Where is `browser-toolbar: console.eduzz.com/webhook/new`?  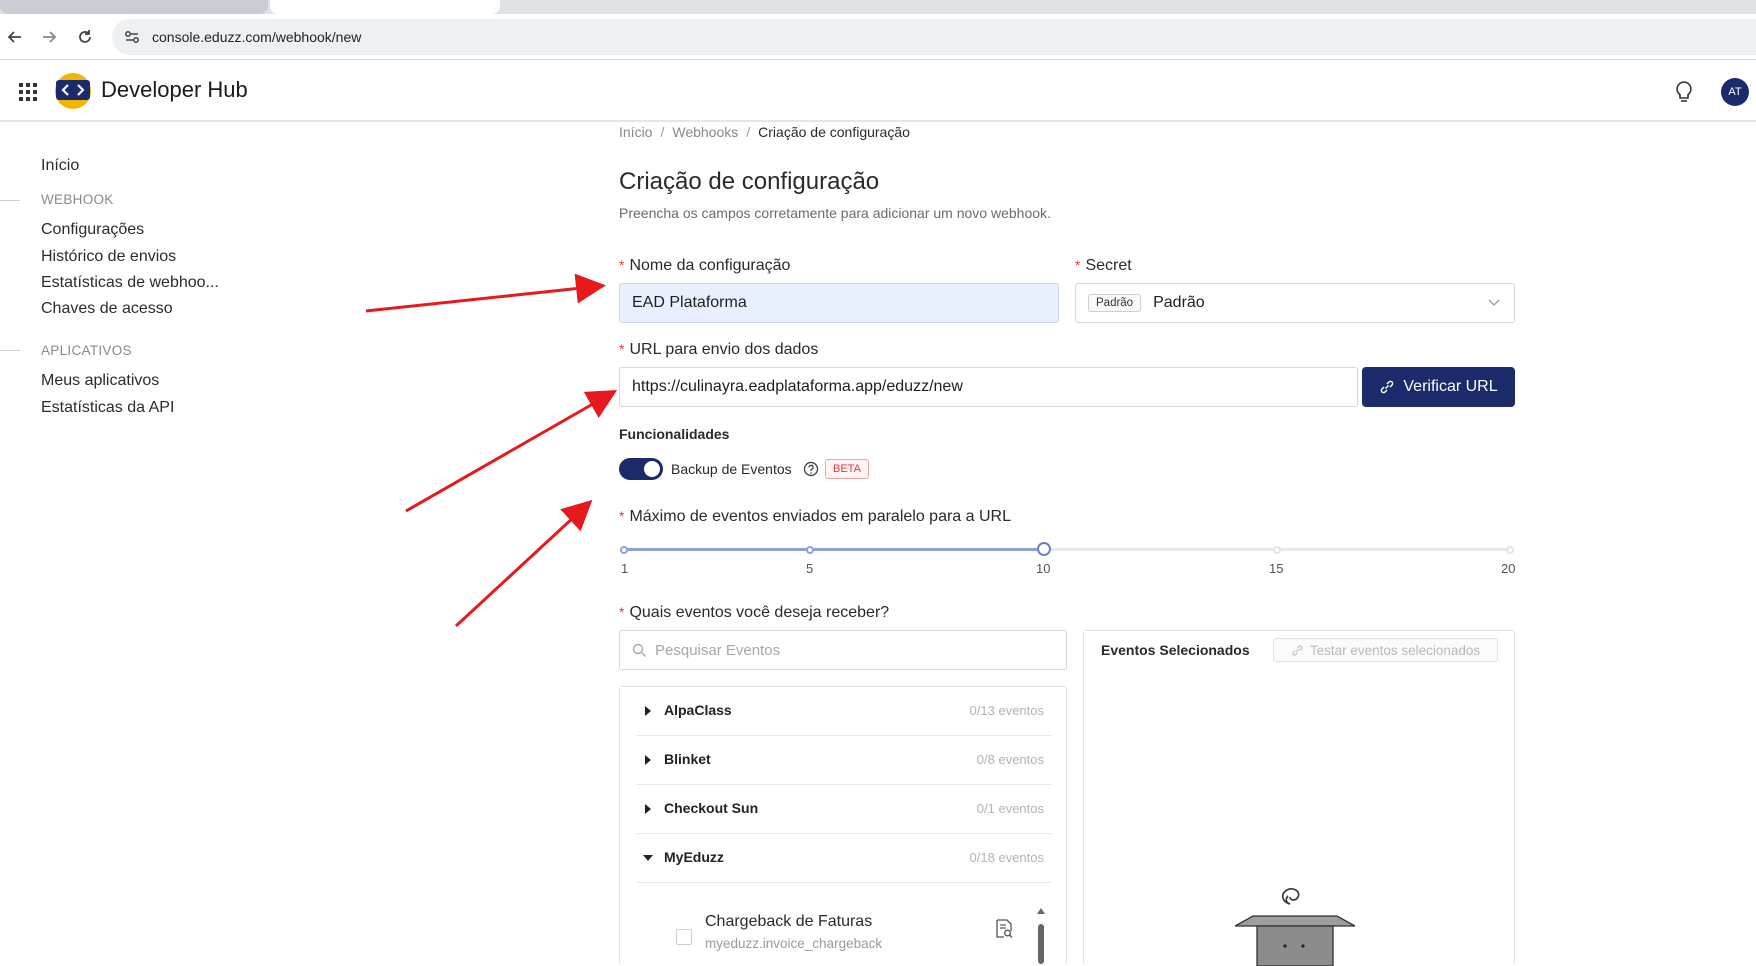 browser-toolbar: console.eduzz.com/webhook/new is located at coordinates (878, 37).